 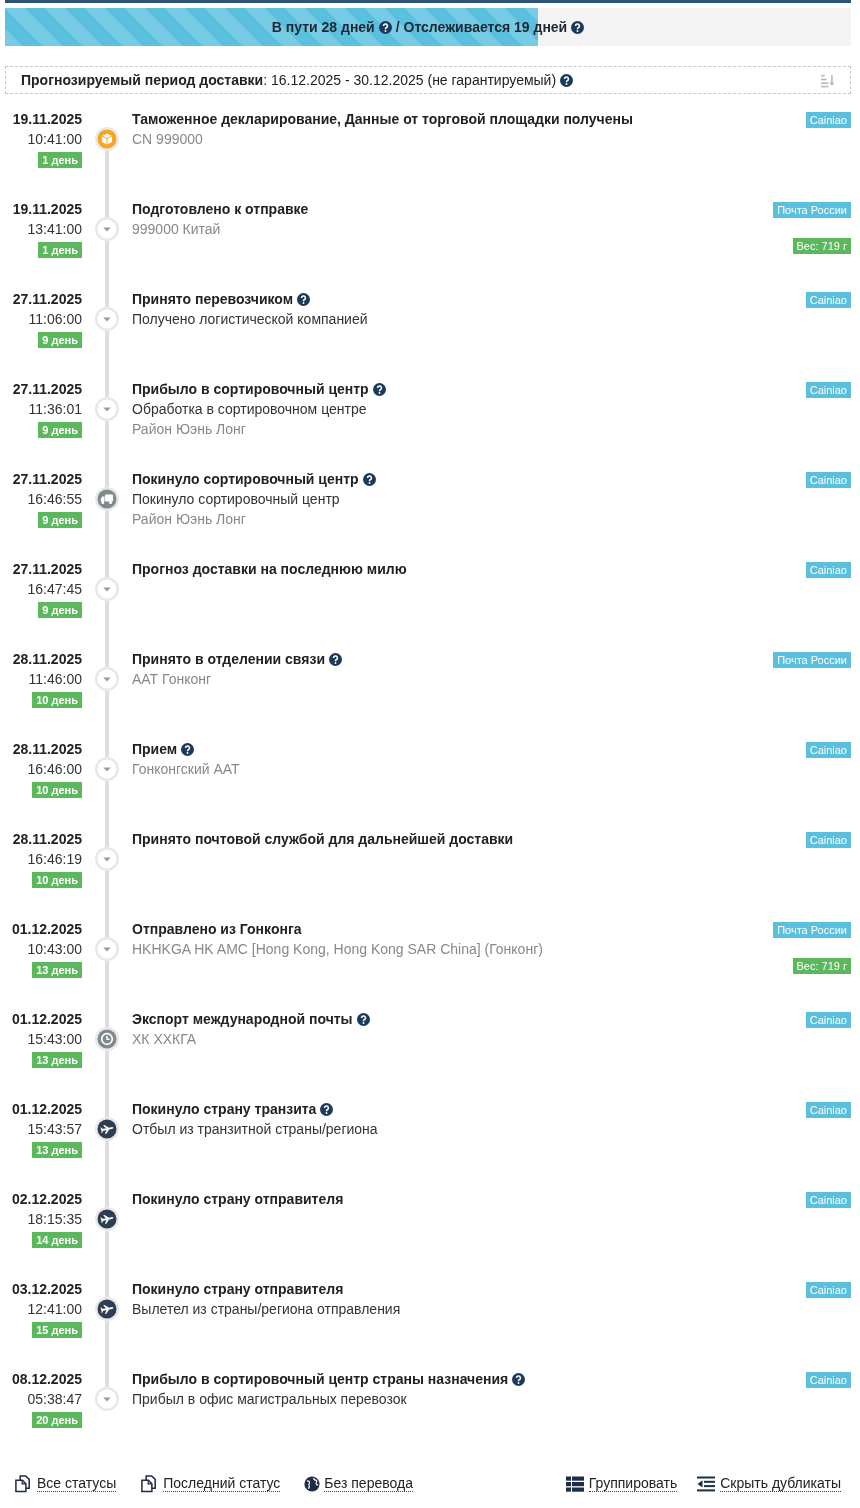 What do you see at coordinates (242, 1019) in the screenshot?
I see `event-title: Экспорт международной почты` at bounding box center [242, 1019].